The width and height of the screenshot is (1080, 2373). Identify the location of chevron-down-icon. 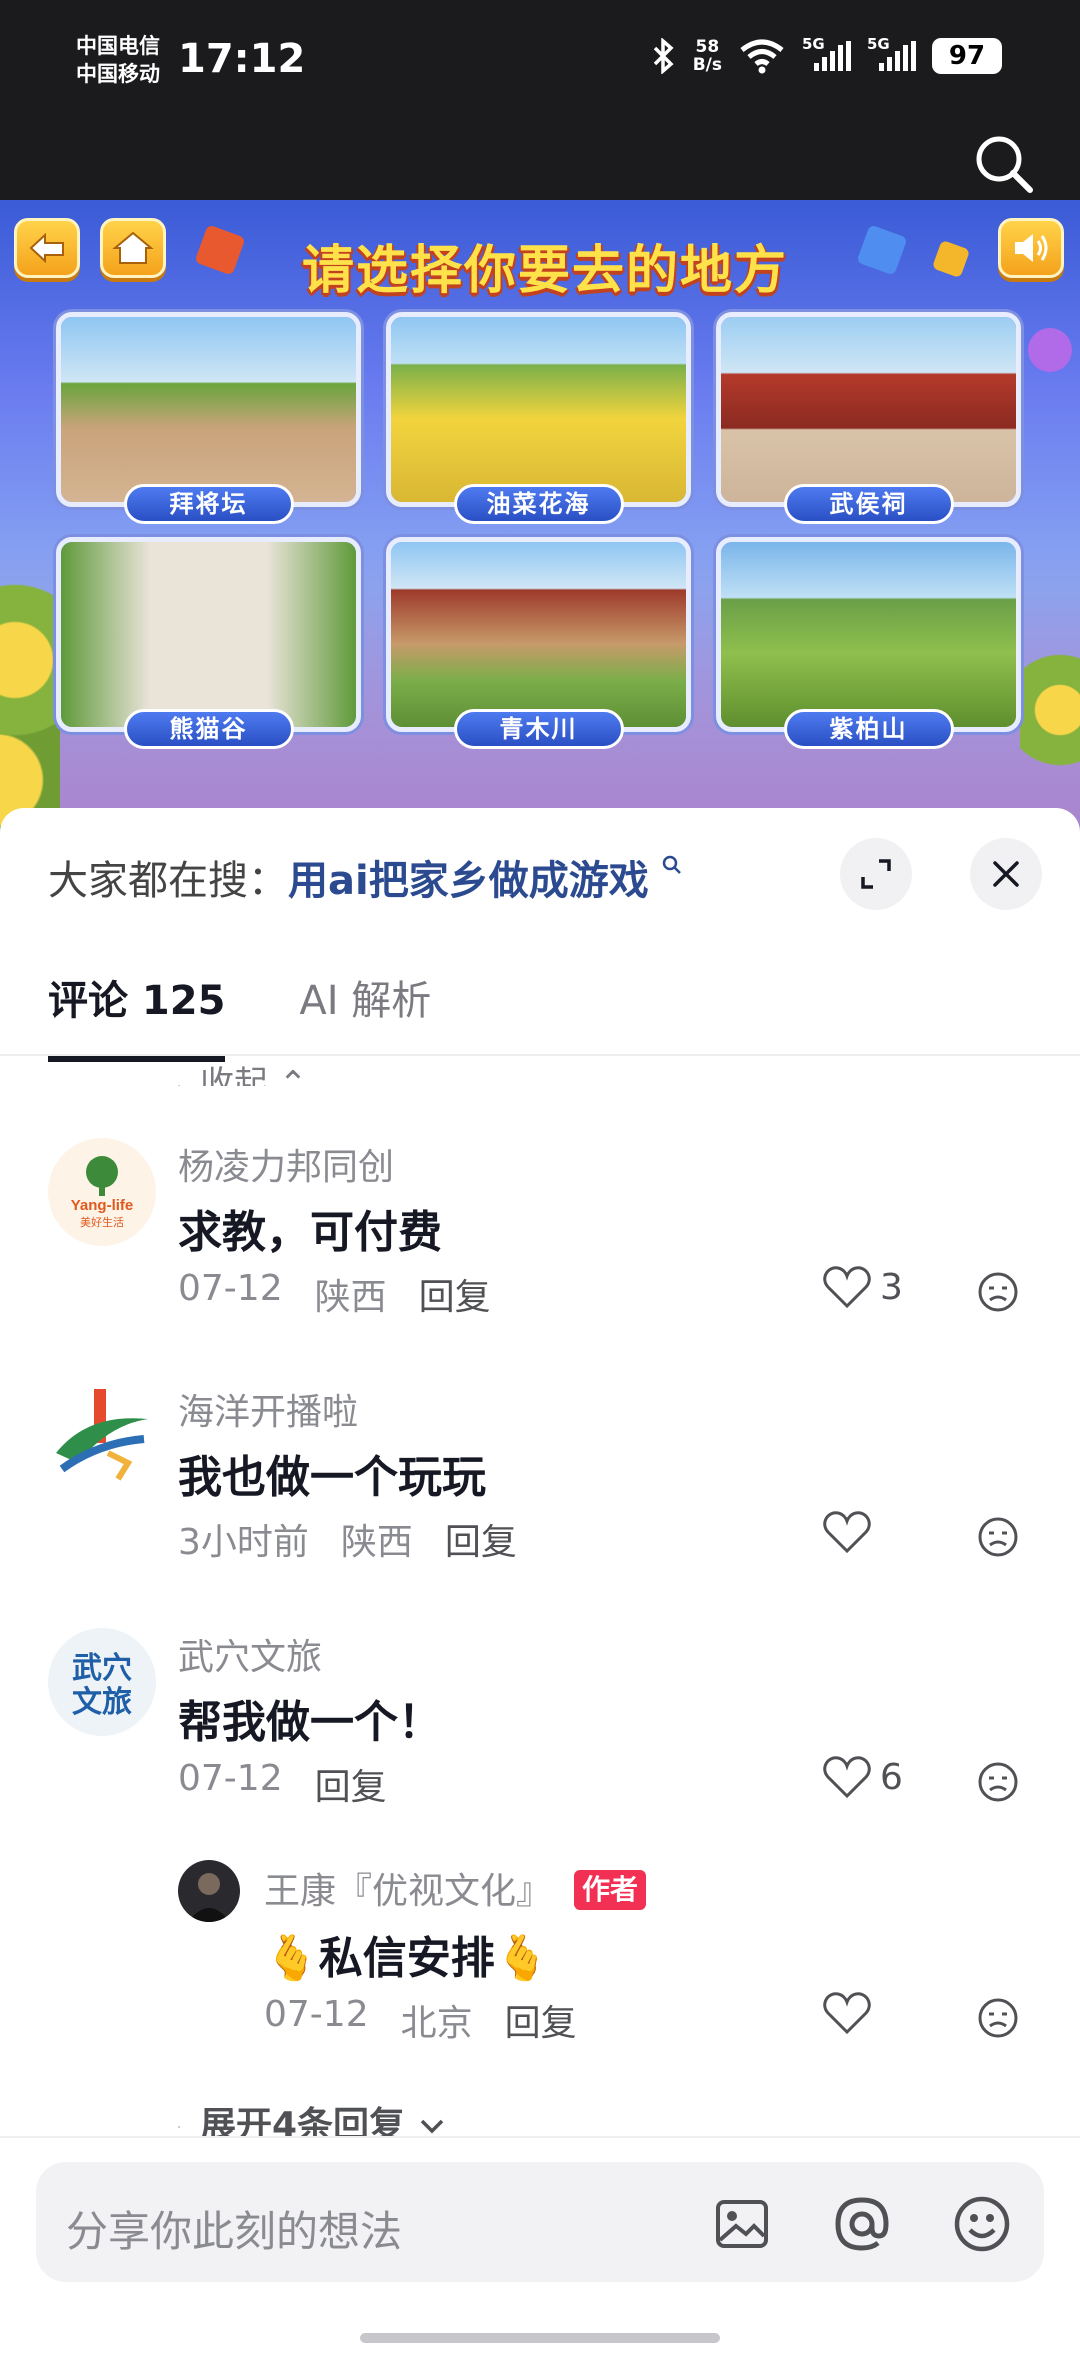
(431, 2126).